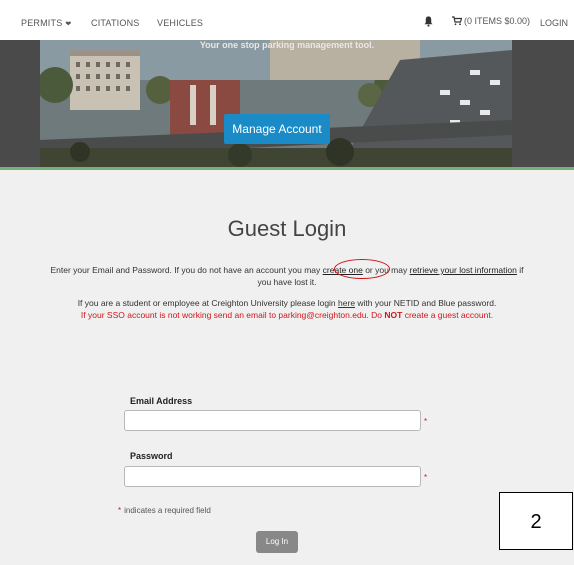 This screenshot has width=574, height=565. I want to click on hero-tagline: Your one stop parking management tool., so click(287, 45).